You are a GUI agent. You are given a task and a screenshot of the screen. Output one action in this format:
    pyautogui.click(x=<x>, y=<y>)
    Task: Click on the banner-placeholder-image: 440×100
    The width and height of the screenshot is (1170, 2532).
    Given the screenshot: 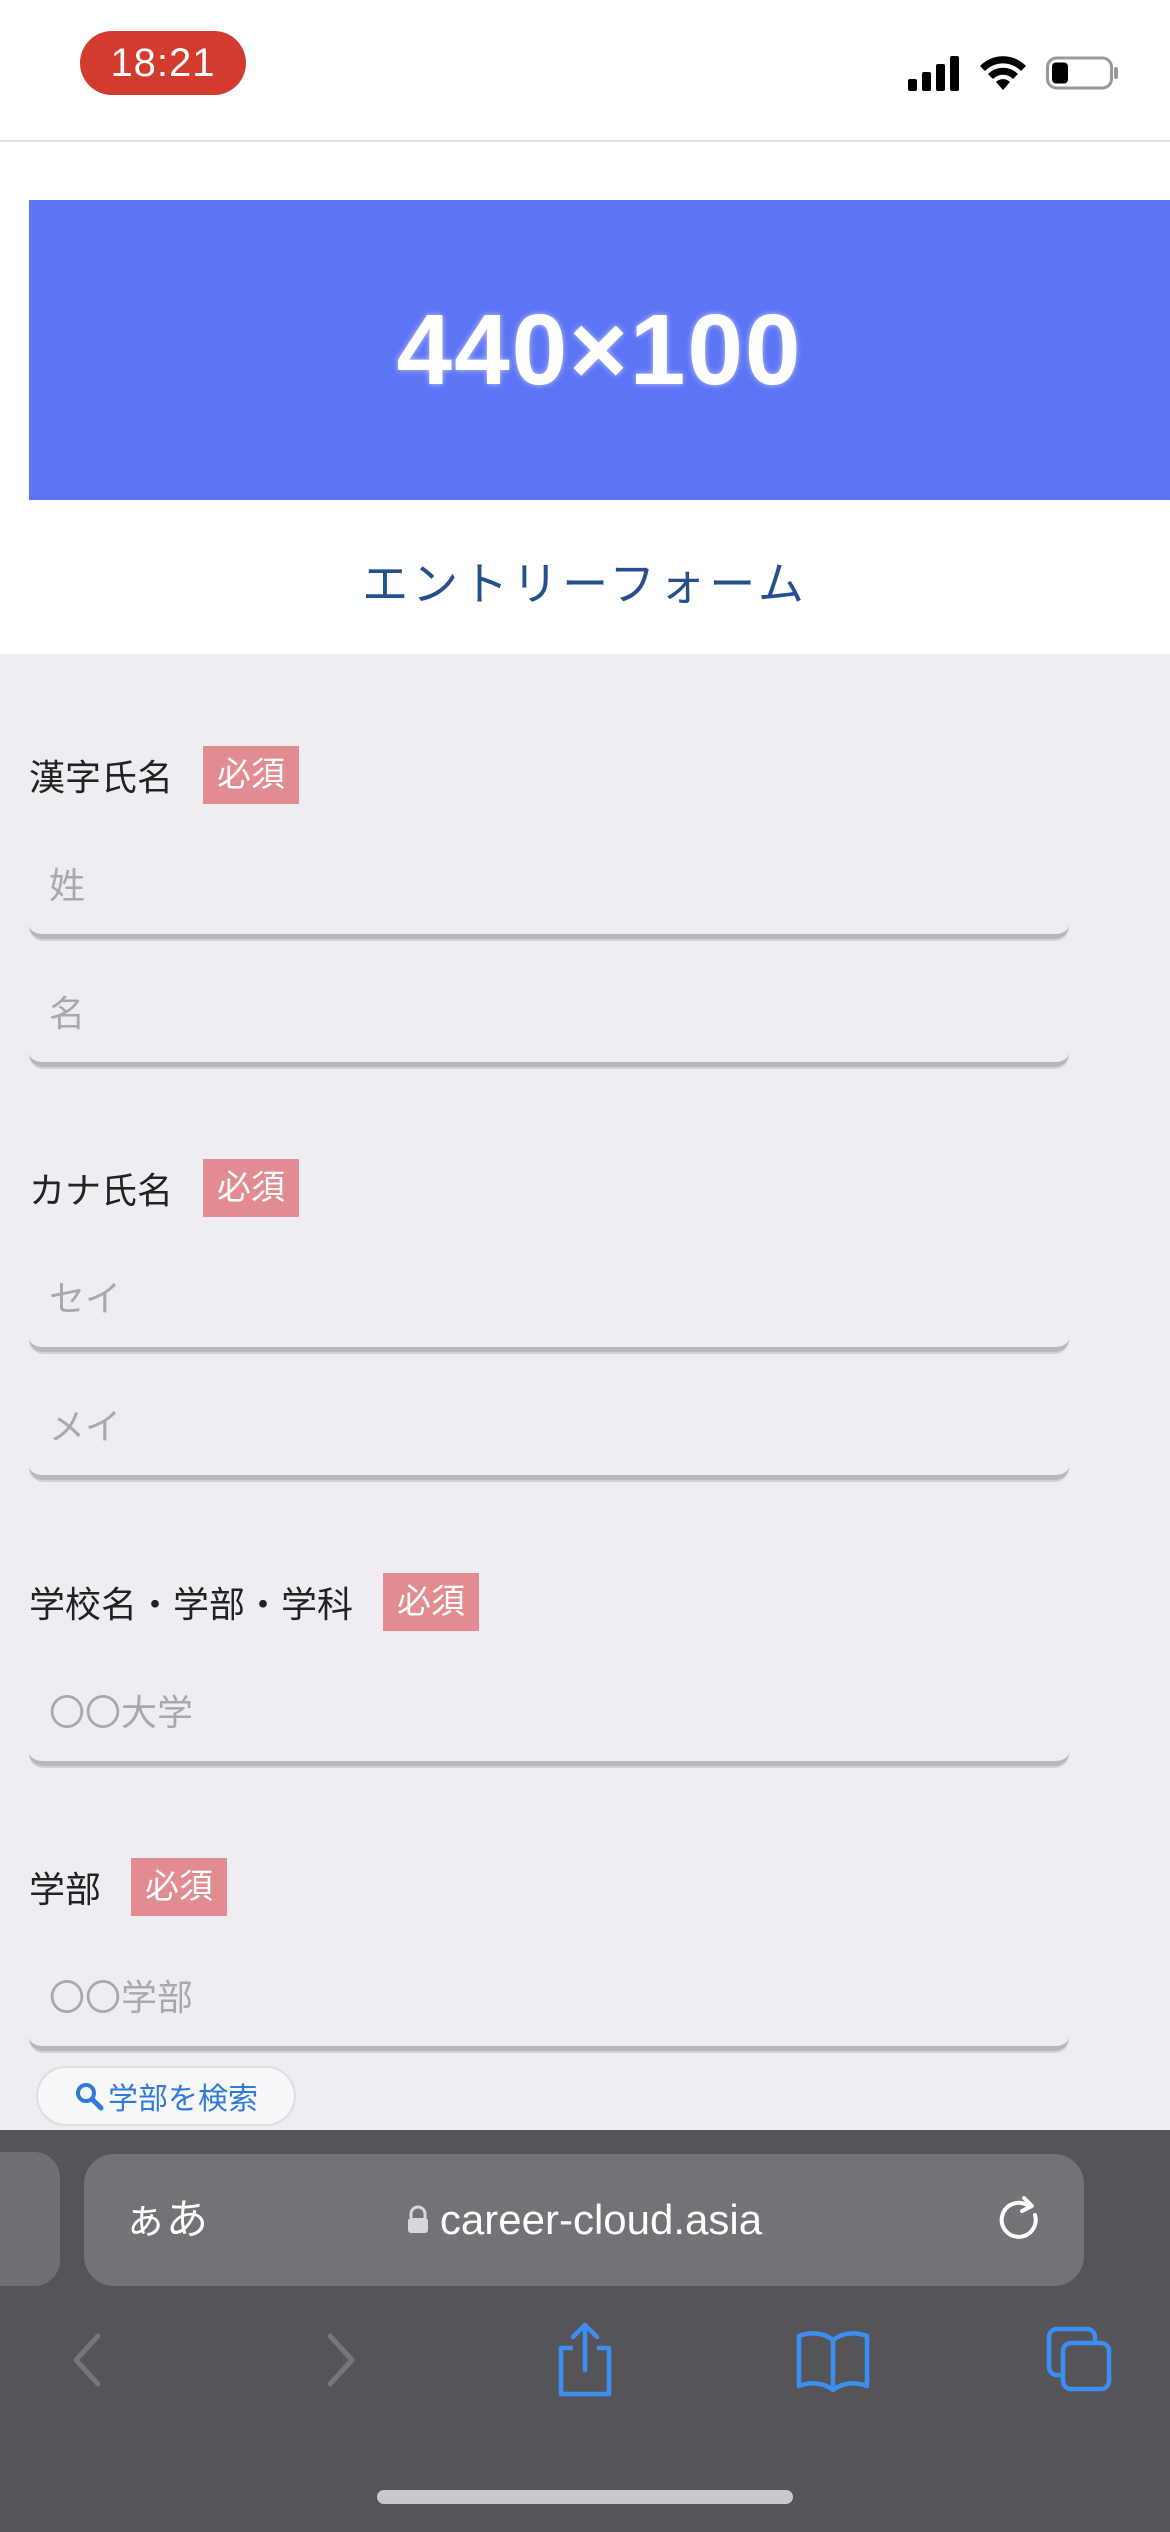 What is the action you would take?
    pyautogui.click(x=599, y=350)
    